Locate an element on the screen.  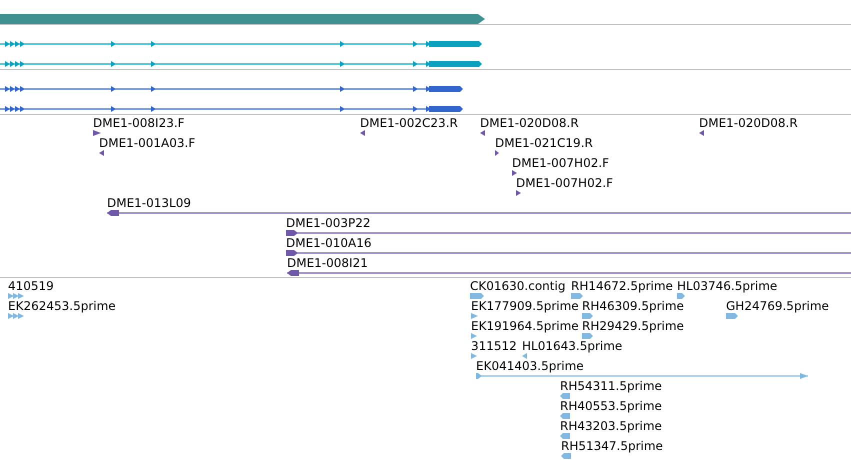
feature-label: DME1-010A16 is located at coordinates (329, 243).